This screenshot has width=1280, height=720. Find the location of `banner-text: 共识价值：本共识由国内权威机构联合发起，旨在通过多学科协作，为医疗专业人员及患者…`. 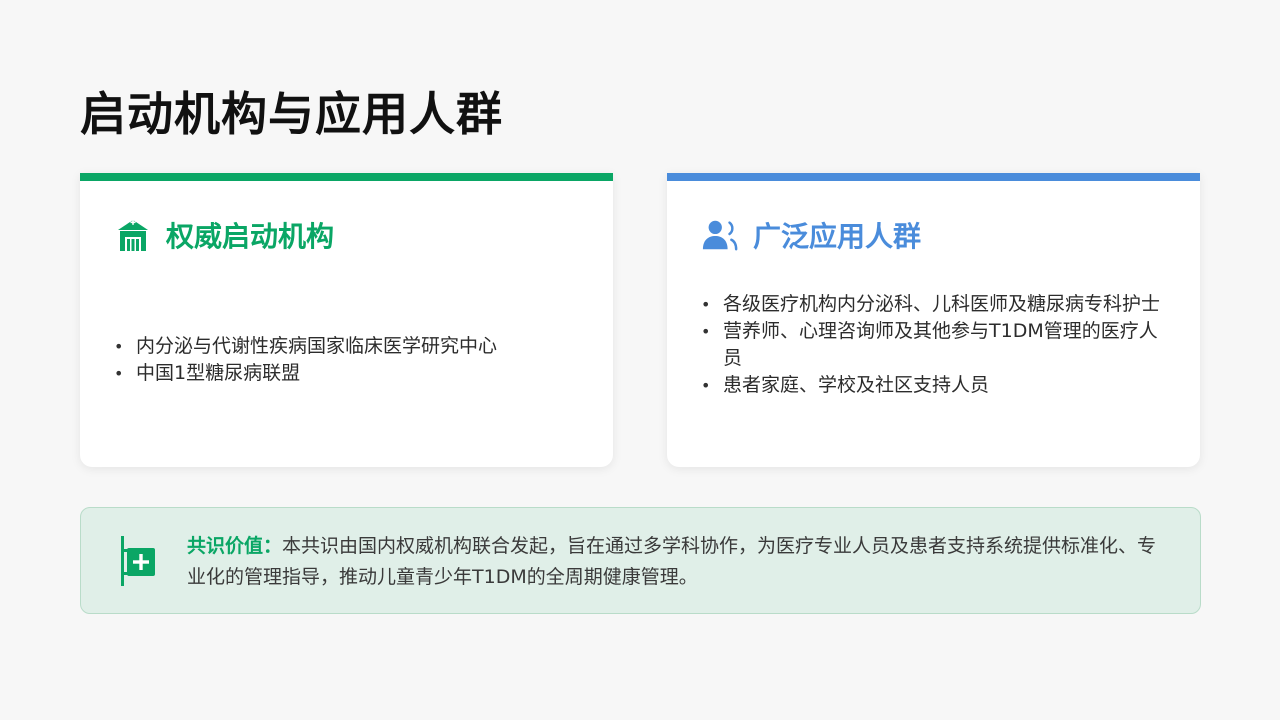

banner-text: 共识价值：本共识由国内权威机构联合发起，旨在通过多学科协作，为医疗专业人员及患者… is located at coordinates (678, 562).